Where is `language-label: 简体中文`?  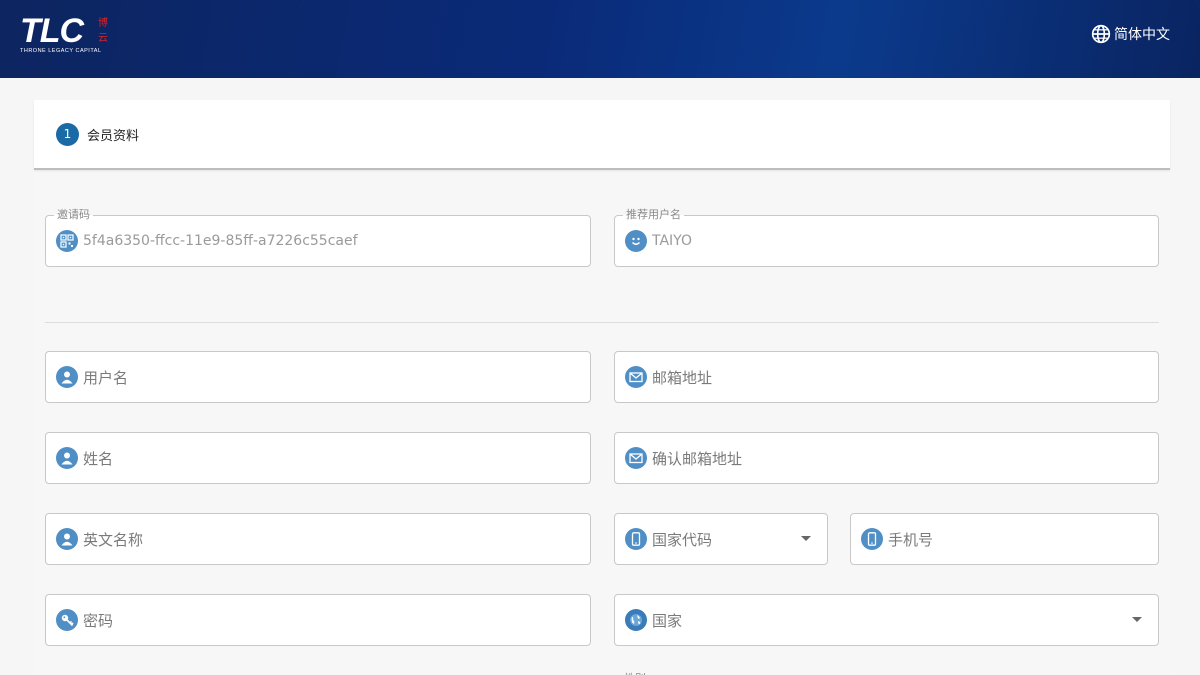 language-label: 简体中文 is located at coordinates (1142, 35).